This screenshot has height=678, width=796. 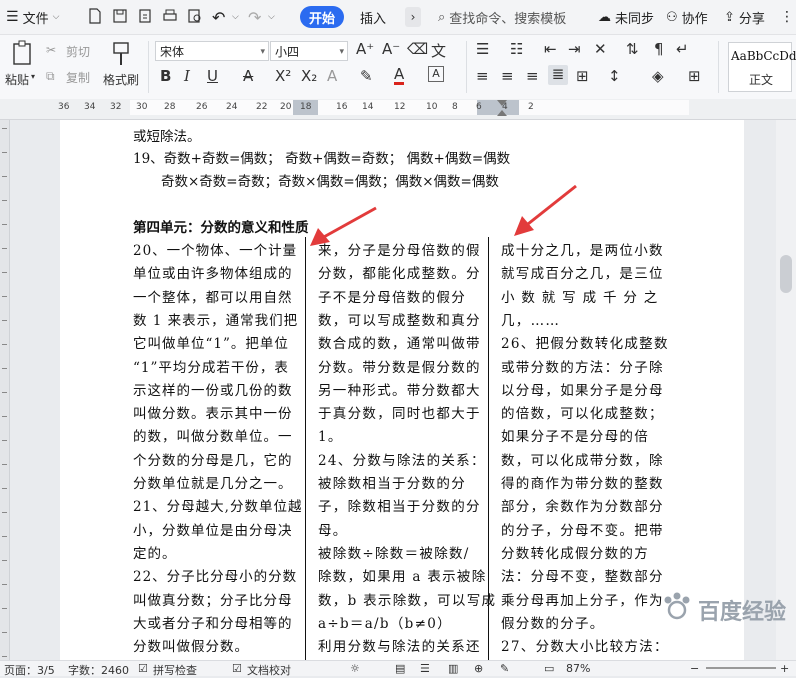 What do you see at coordinates (175, 670) in the screenshot?
I see `spell-check-label: 拼写检查` at bounding box center [175, 670].